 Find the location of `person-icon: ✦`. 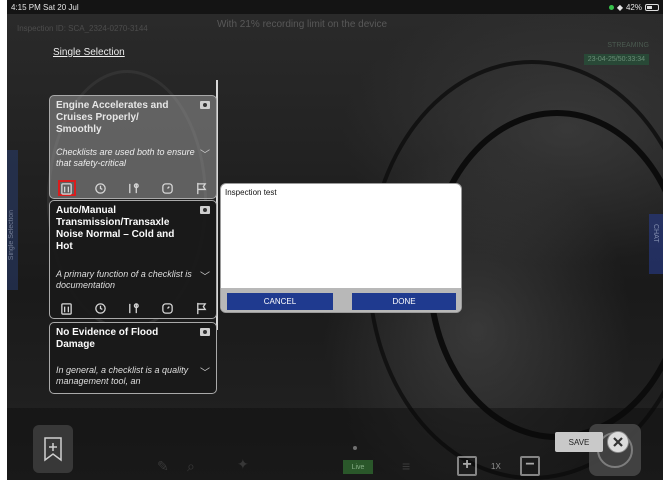

person-icon: ✦ is located at coordinates (243, 464).